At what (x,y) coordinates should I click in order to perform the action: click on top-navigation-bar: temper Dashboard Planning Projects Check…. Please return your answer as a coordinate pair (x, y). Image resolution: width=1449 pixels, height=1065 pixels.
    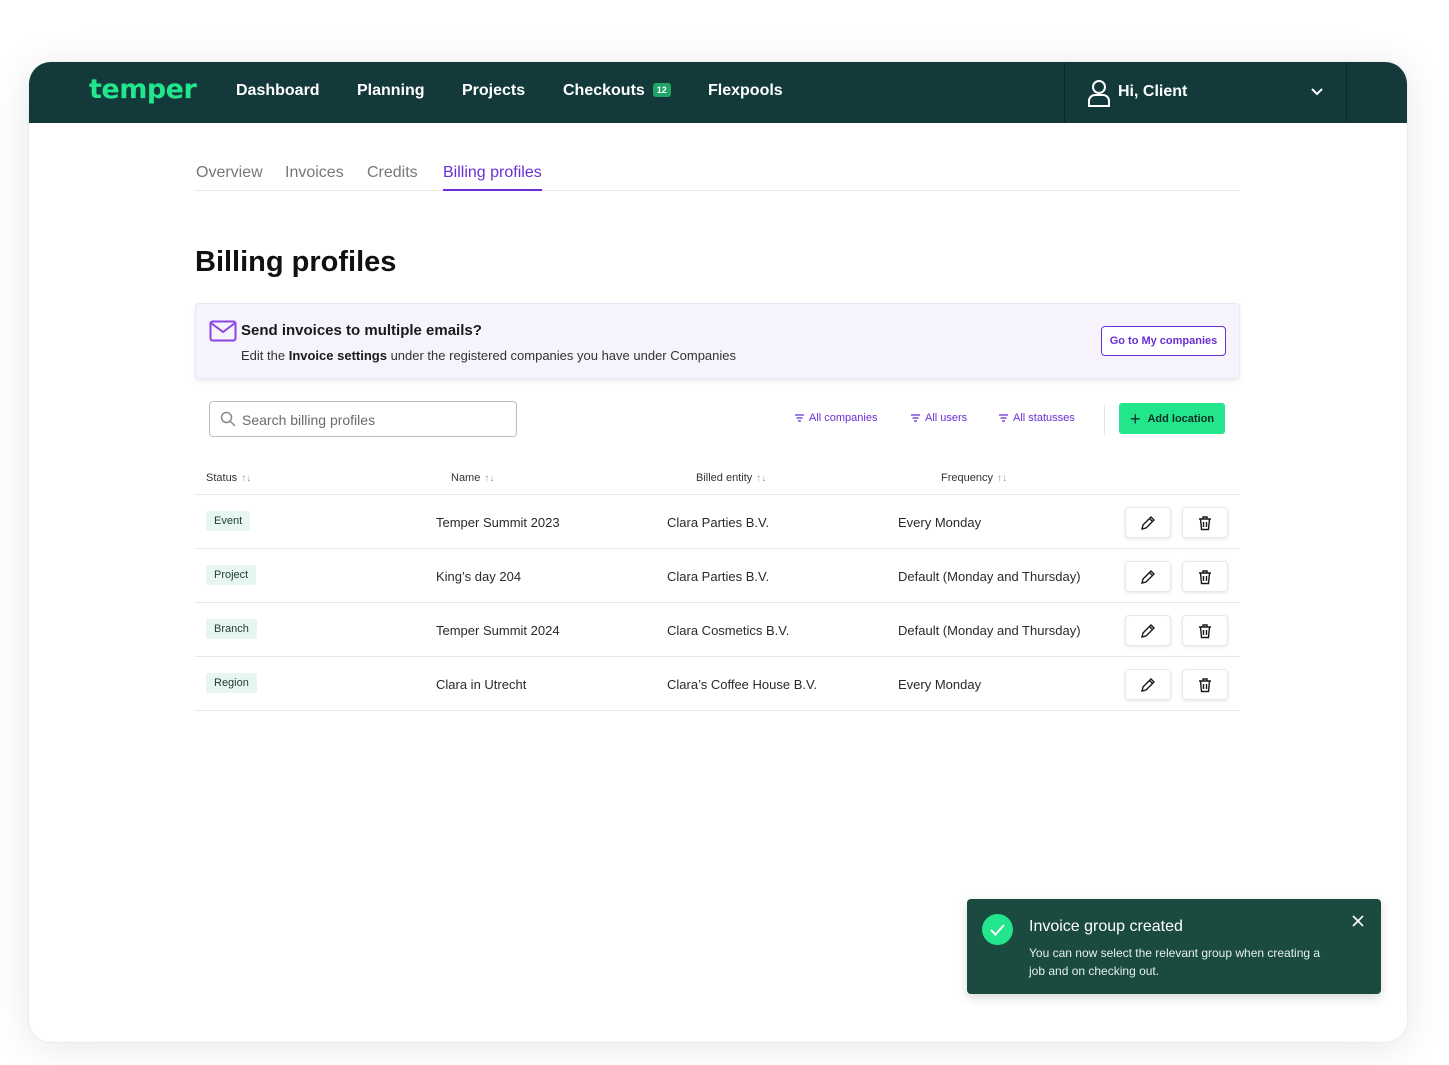
    Looking at the image, I should click on (718, 92).